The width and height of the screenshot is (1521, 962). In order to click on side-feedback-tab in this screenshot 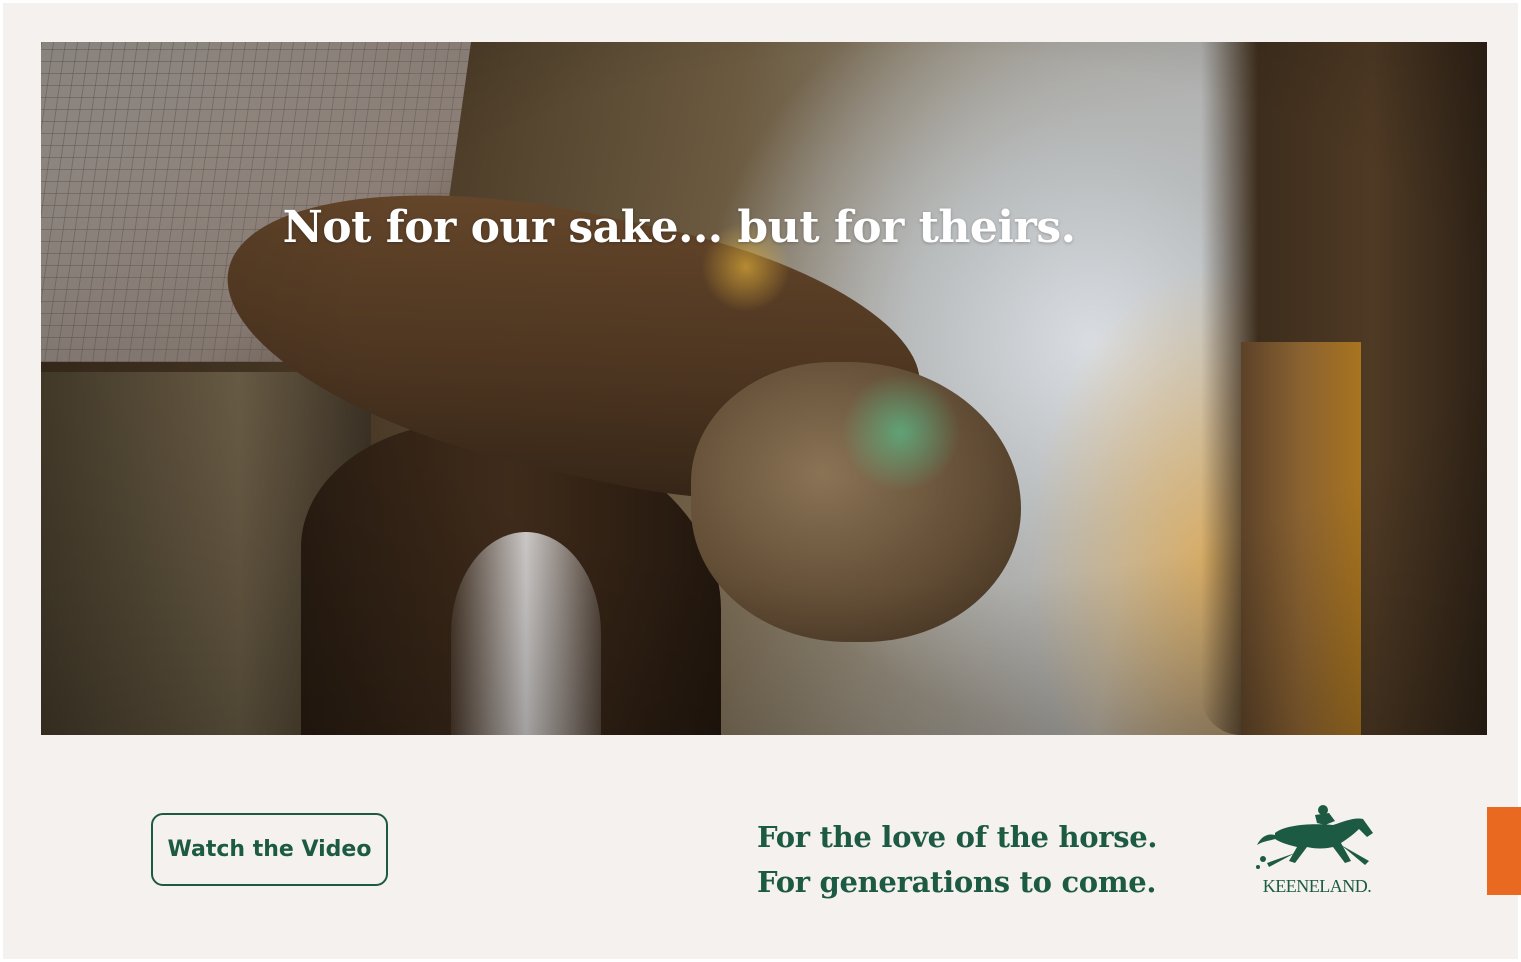, I will do `click(1504, 851)`.